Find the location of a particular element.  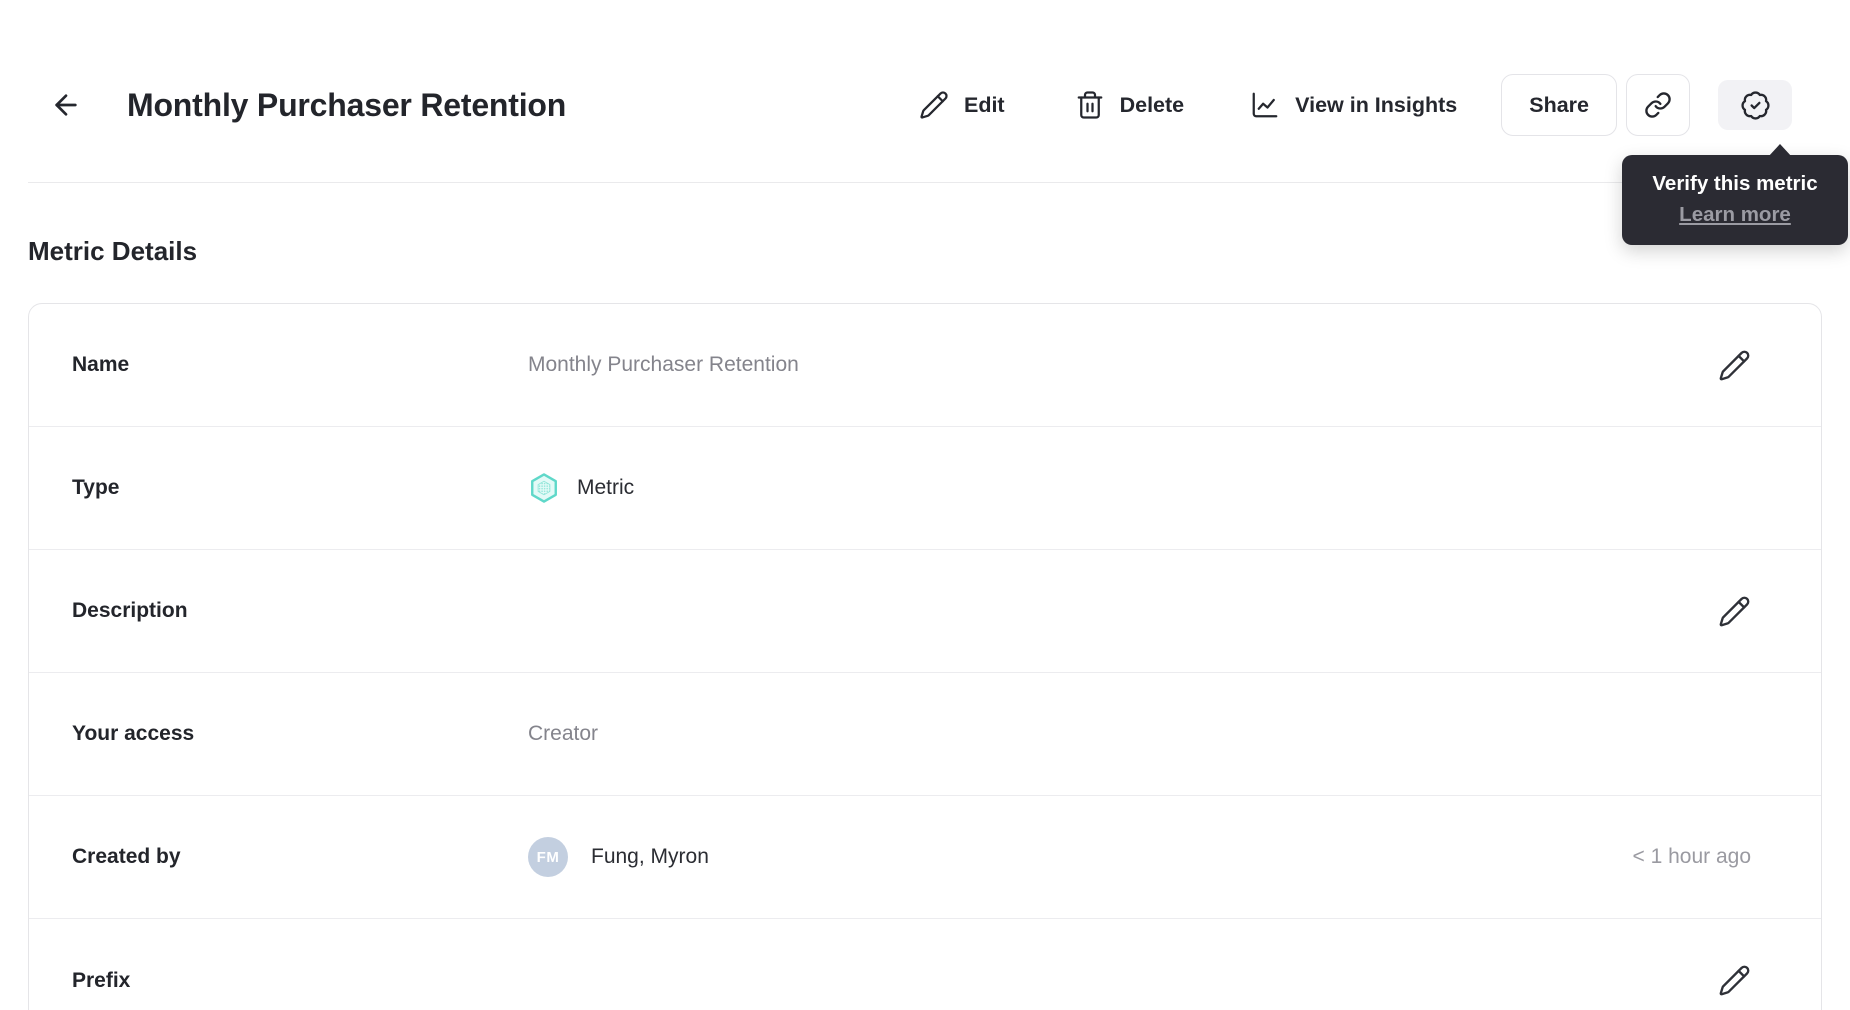

share-button-label: Share is located at coordinates (1559, 104).